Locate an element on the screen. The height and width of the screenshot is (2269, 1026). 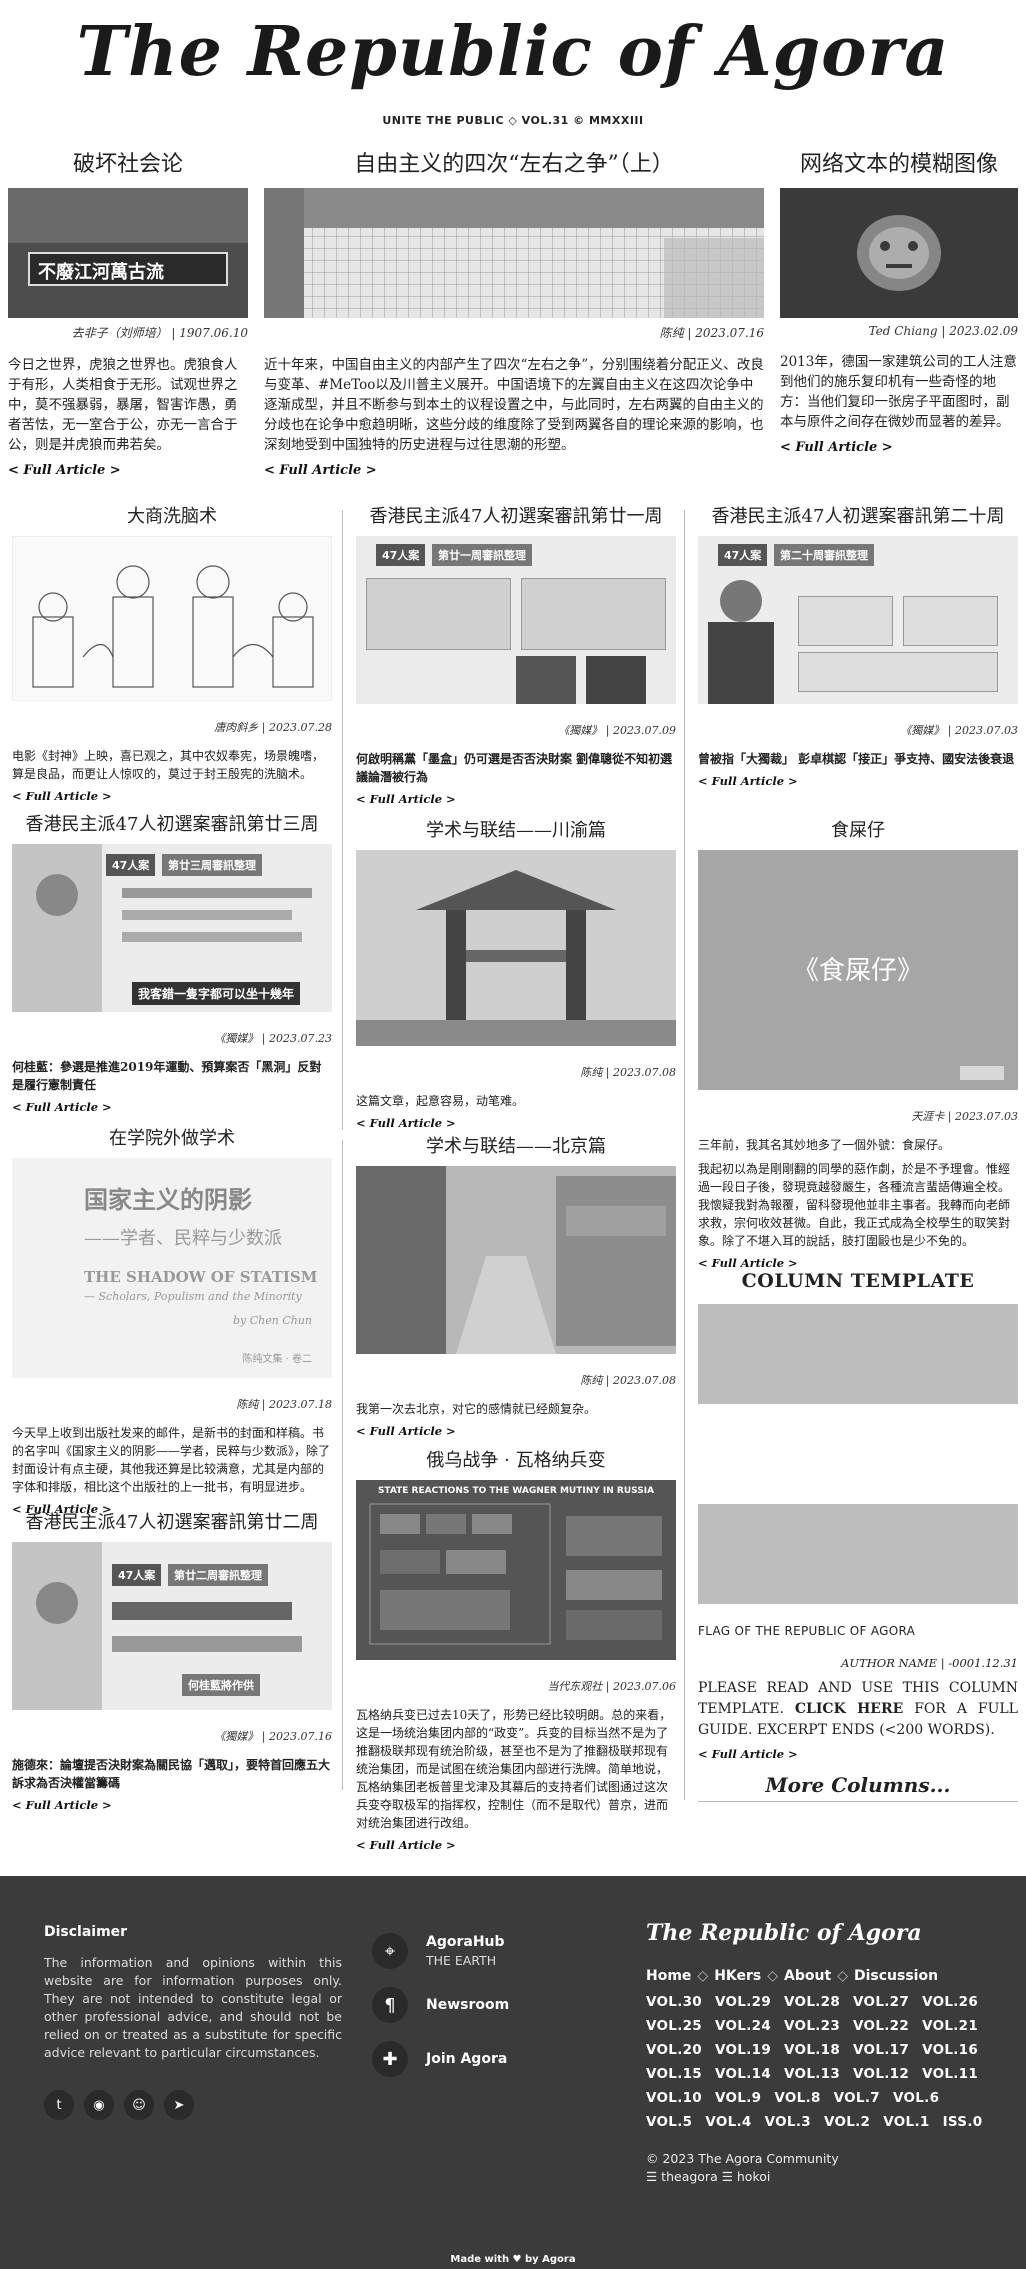
volume-link: VOL.4 is located at coordinates (728, 2122).